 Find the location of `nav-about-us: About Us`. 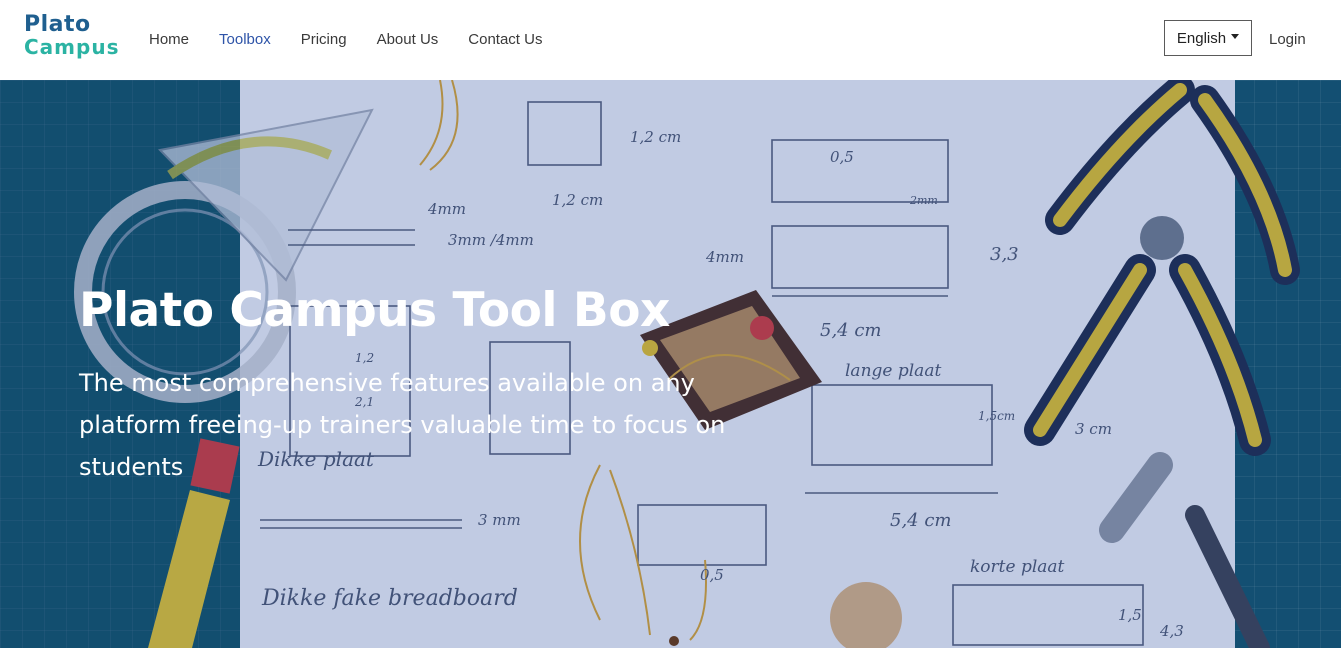

nav-about-us: About Us is located at coordinates (408, 39).